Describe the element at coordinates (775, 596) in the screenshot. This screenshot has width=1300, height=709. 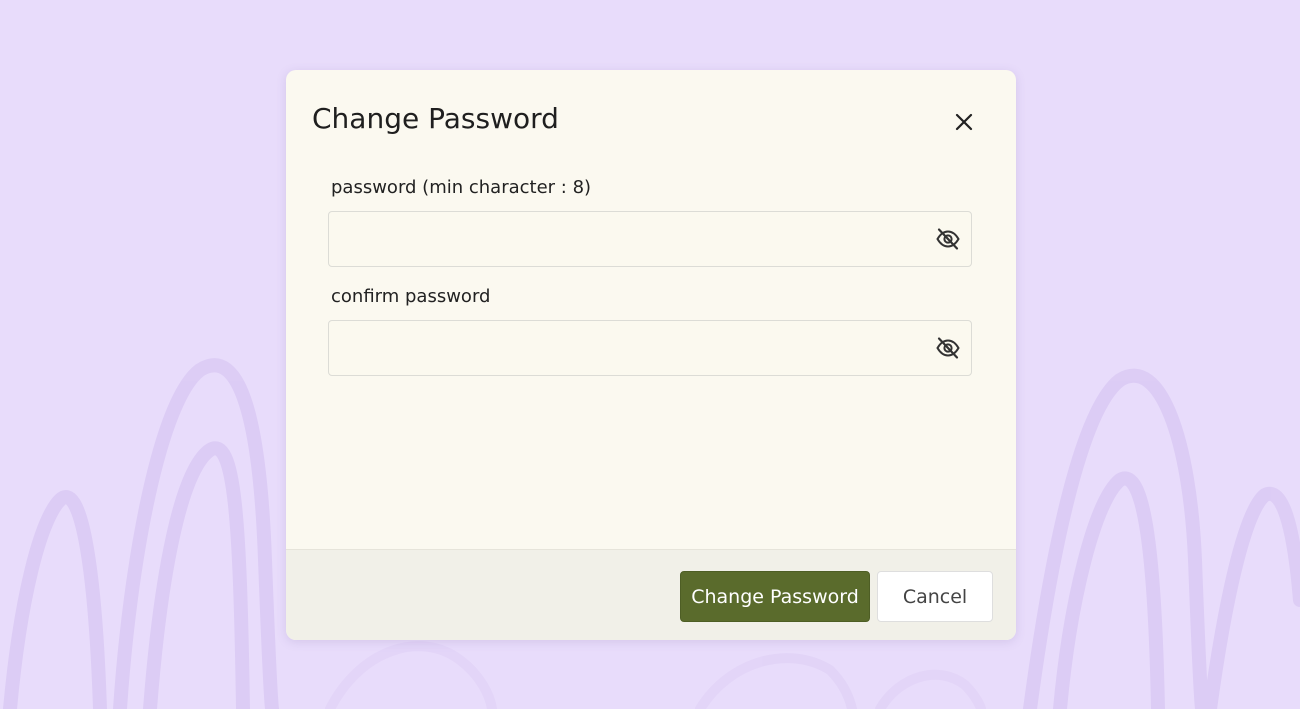
I see `change-password-button: Change Password` at that location.